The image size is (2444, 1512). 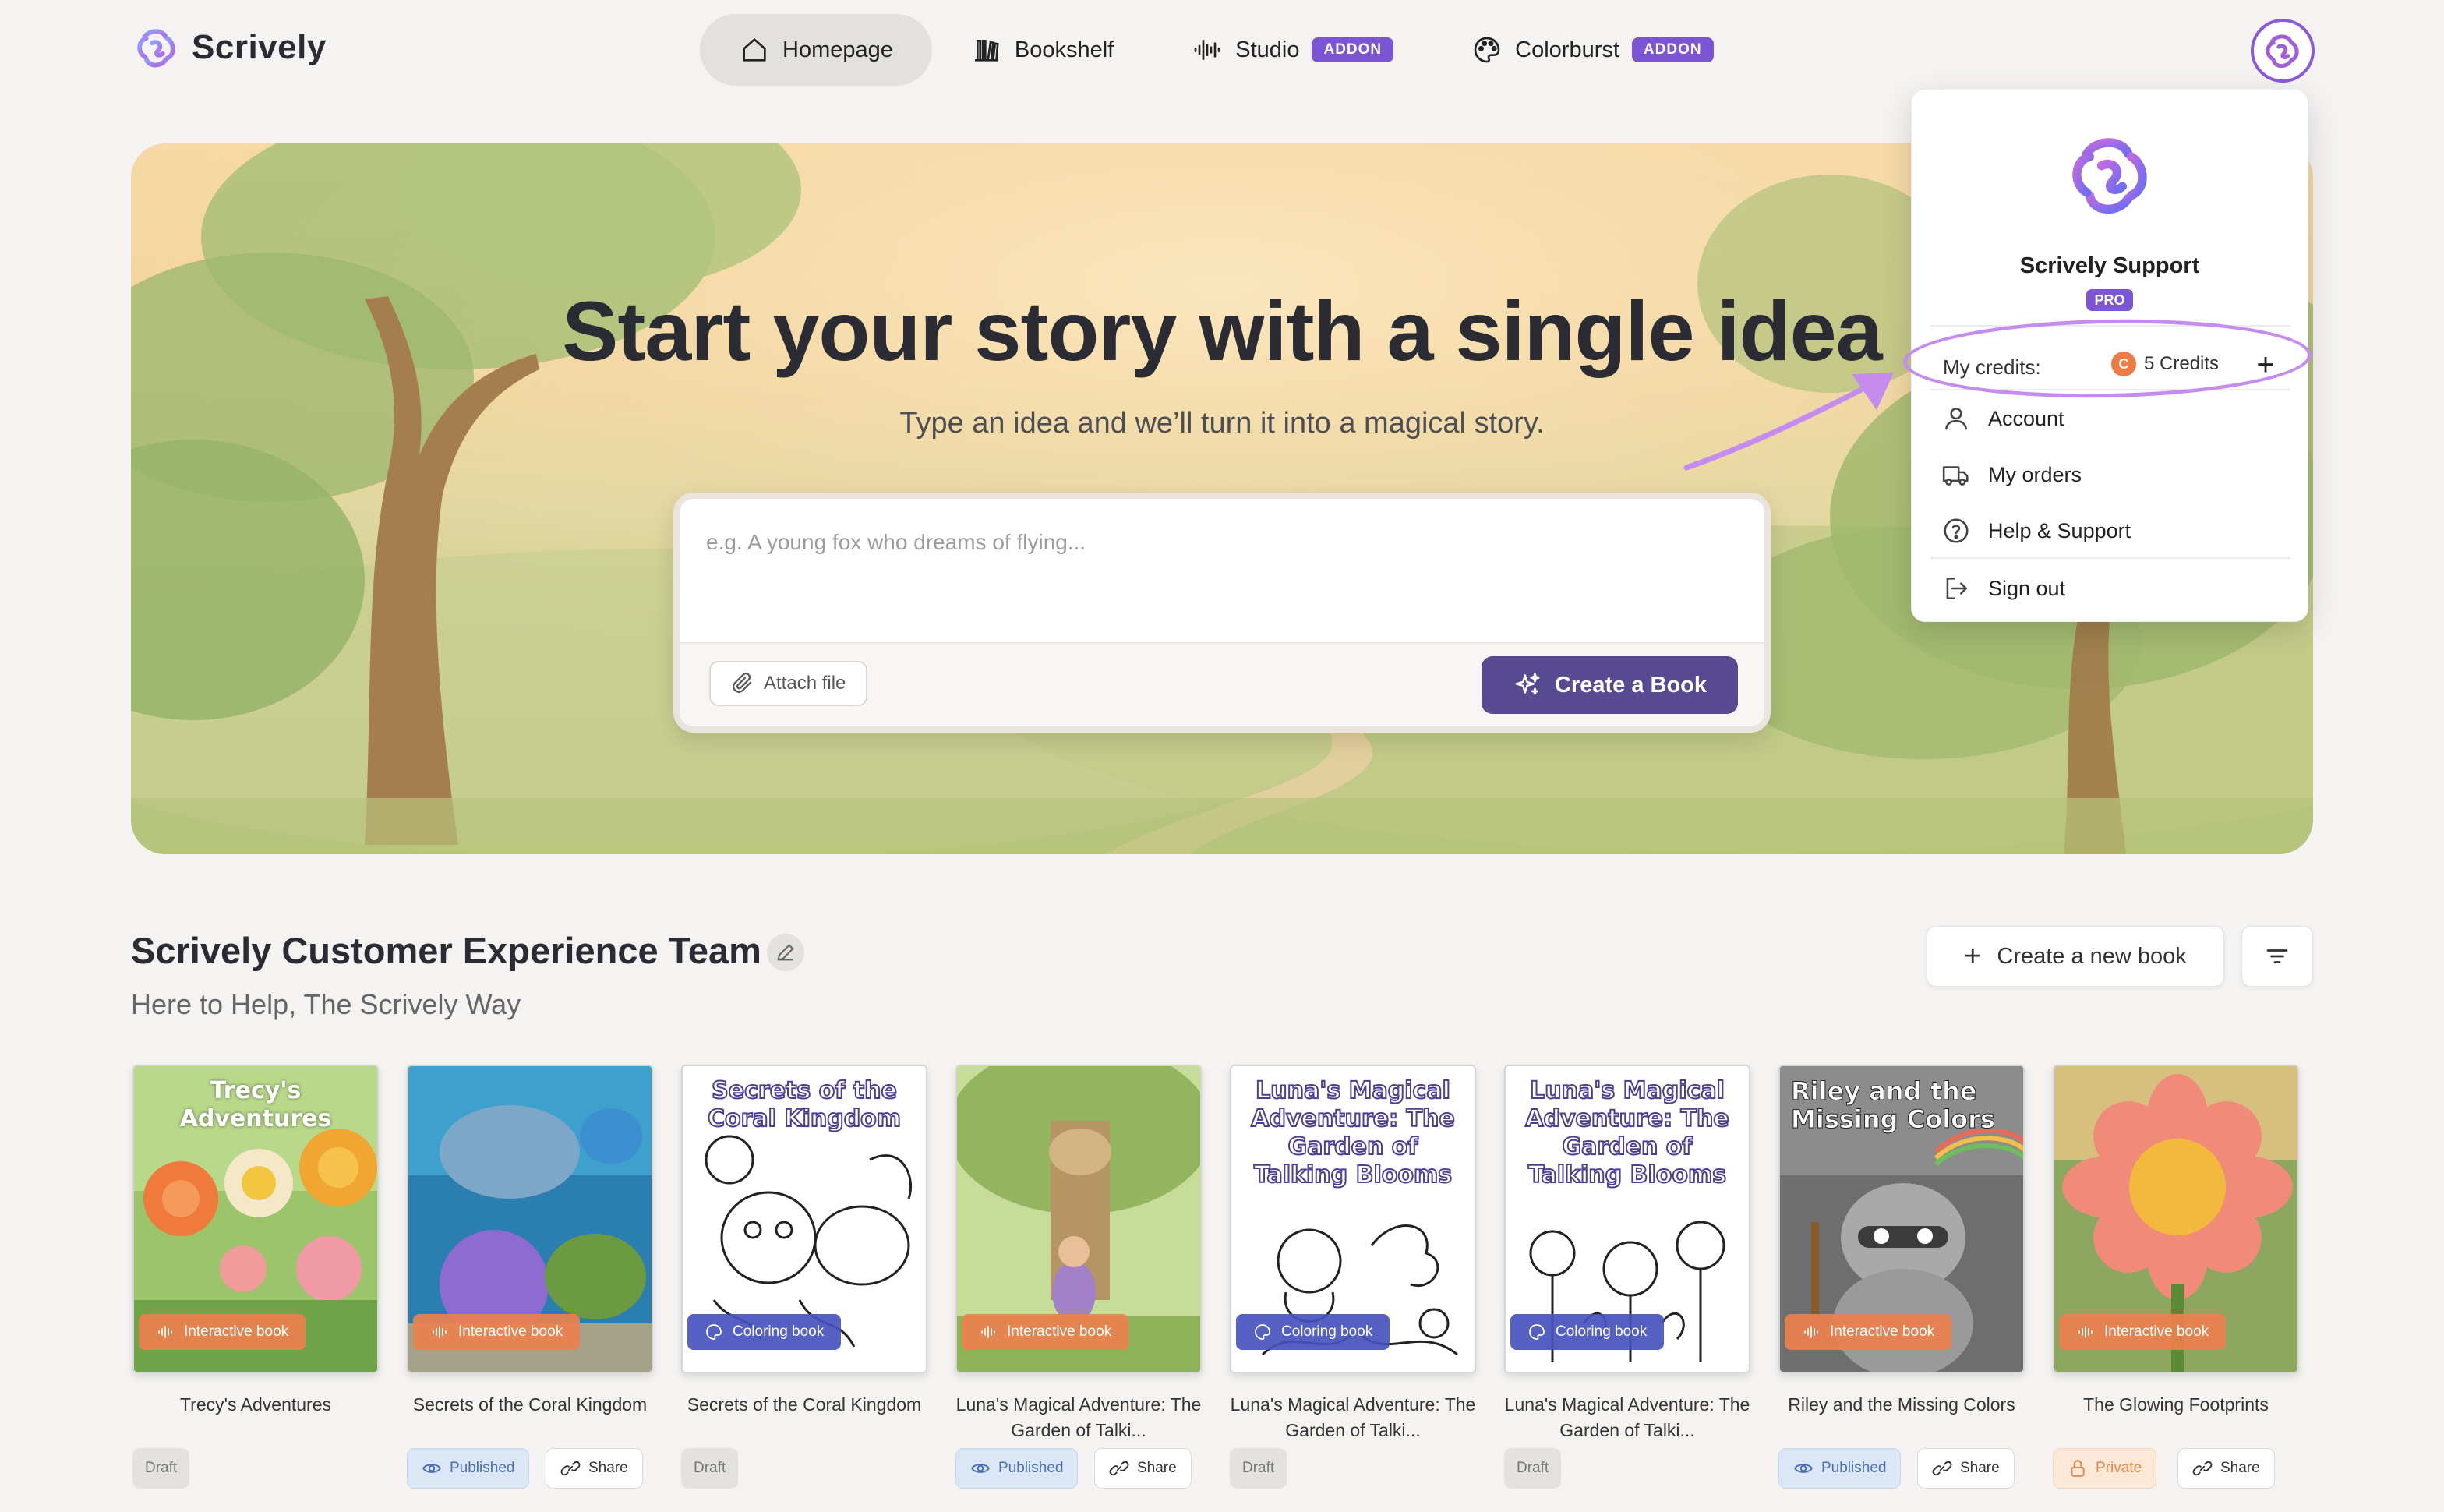 I want to click on create-book-button: Create a Book, so click(x=1609, y=685).